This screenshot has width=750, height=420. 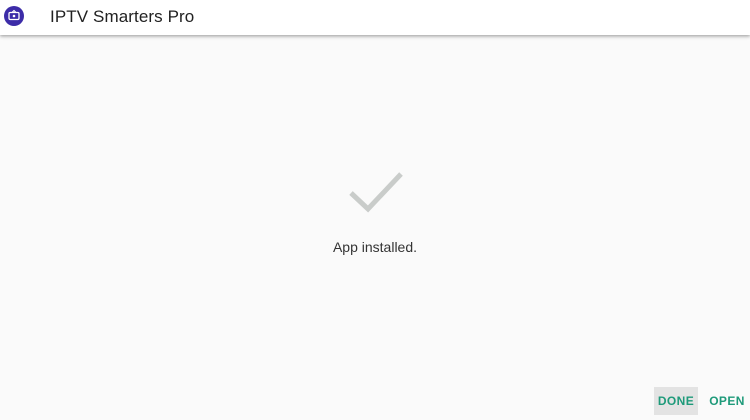 I want to click on app-logo-icon, so click(x=14, y=16).